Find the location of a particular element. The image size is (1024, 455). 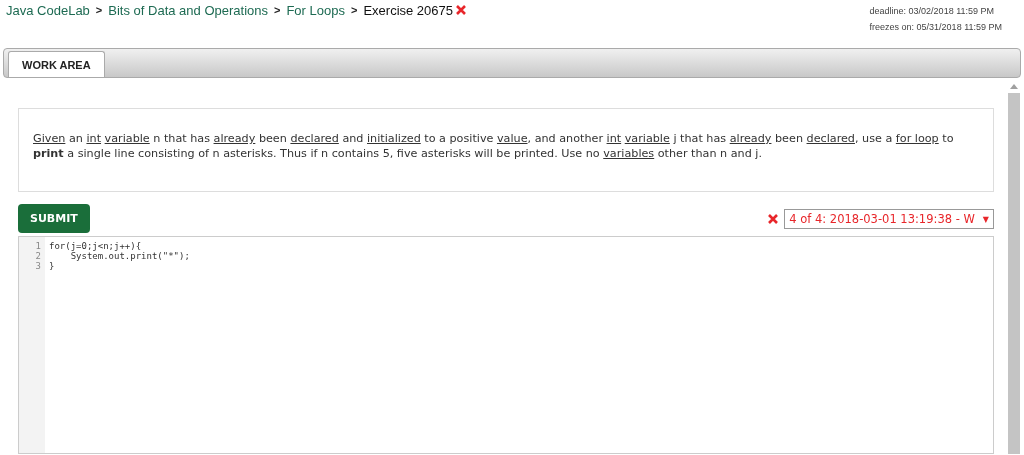

submit-button: SUBMIT is located at coordinates (54, 218).